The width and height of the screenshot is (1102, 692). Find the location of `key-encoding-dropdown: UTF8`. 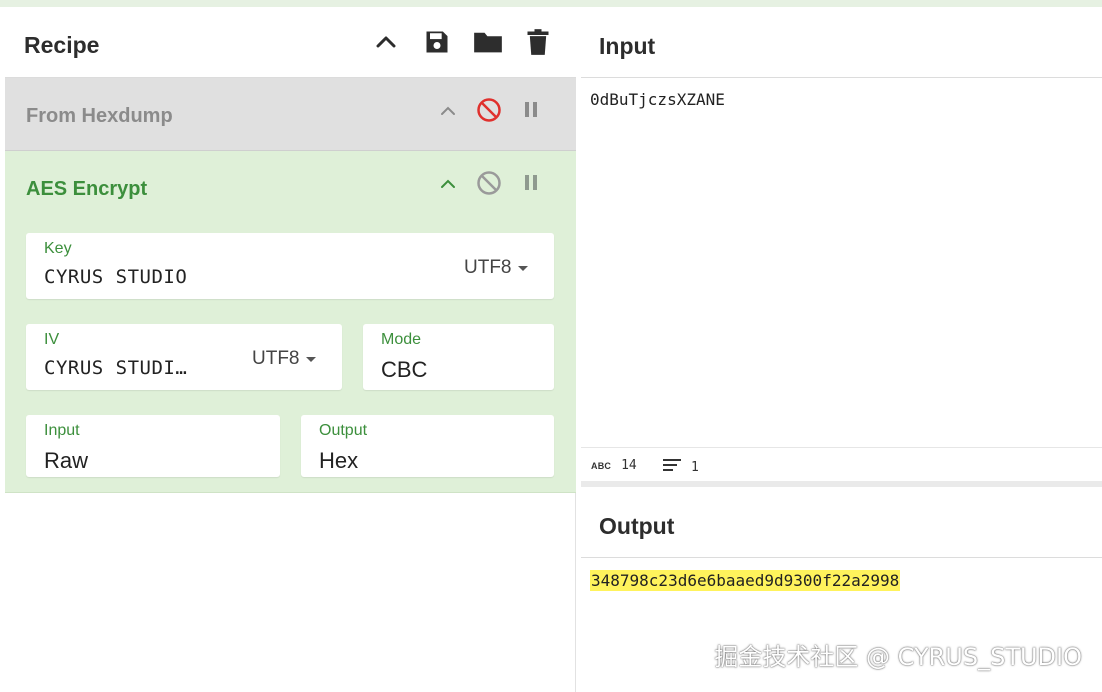

key-encoding-dropdown: UTF8 is located at coordinates (496, 268).